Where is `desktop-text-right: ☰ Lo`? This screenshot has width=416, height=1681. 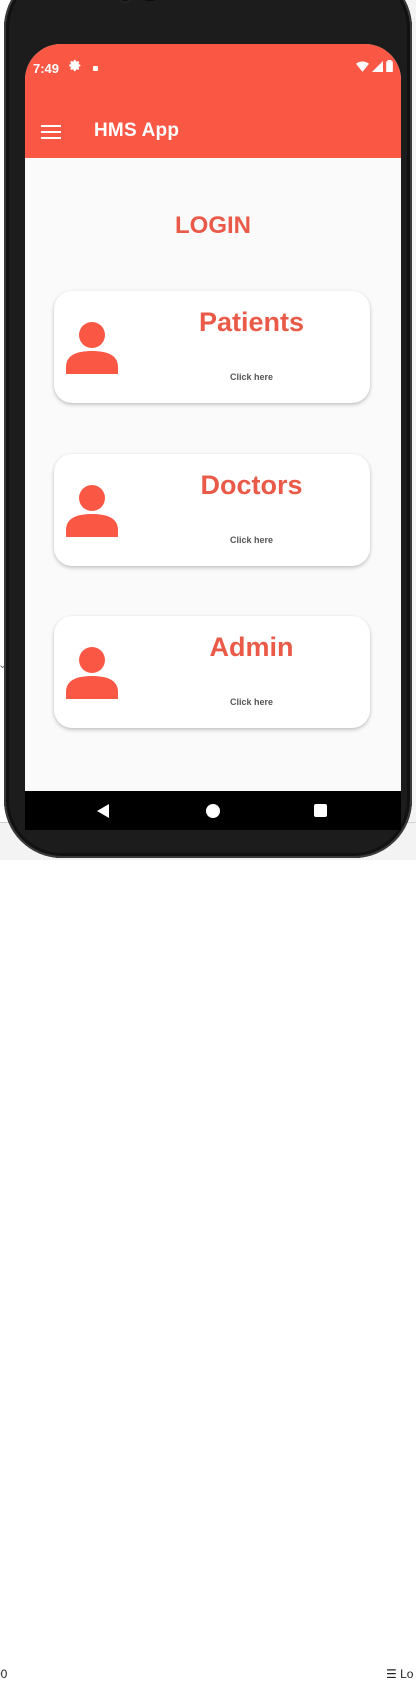
desktop-text-right: ☰ Lo is located at coordinates (400, 1674).